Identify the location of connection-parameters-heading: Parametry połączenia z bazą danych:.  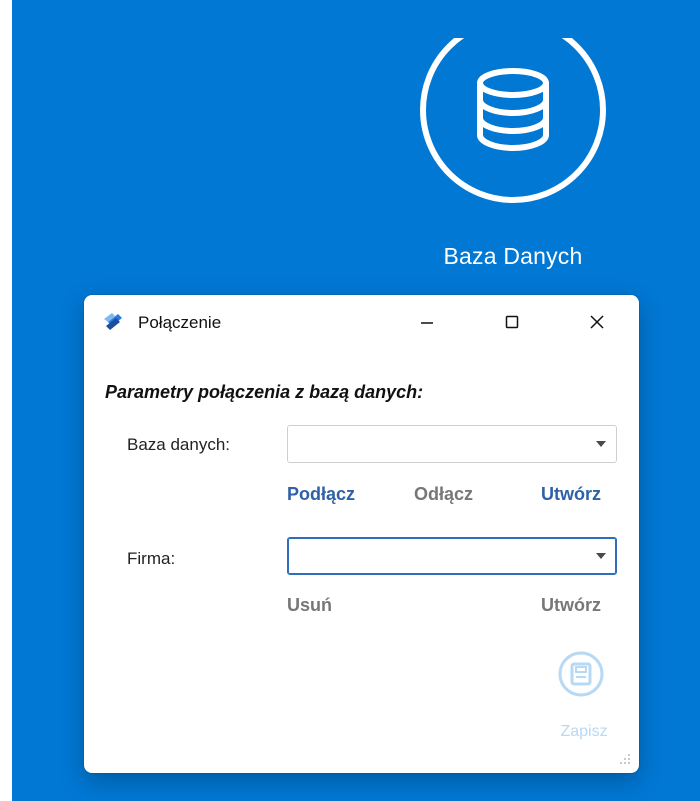
(264, 392).